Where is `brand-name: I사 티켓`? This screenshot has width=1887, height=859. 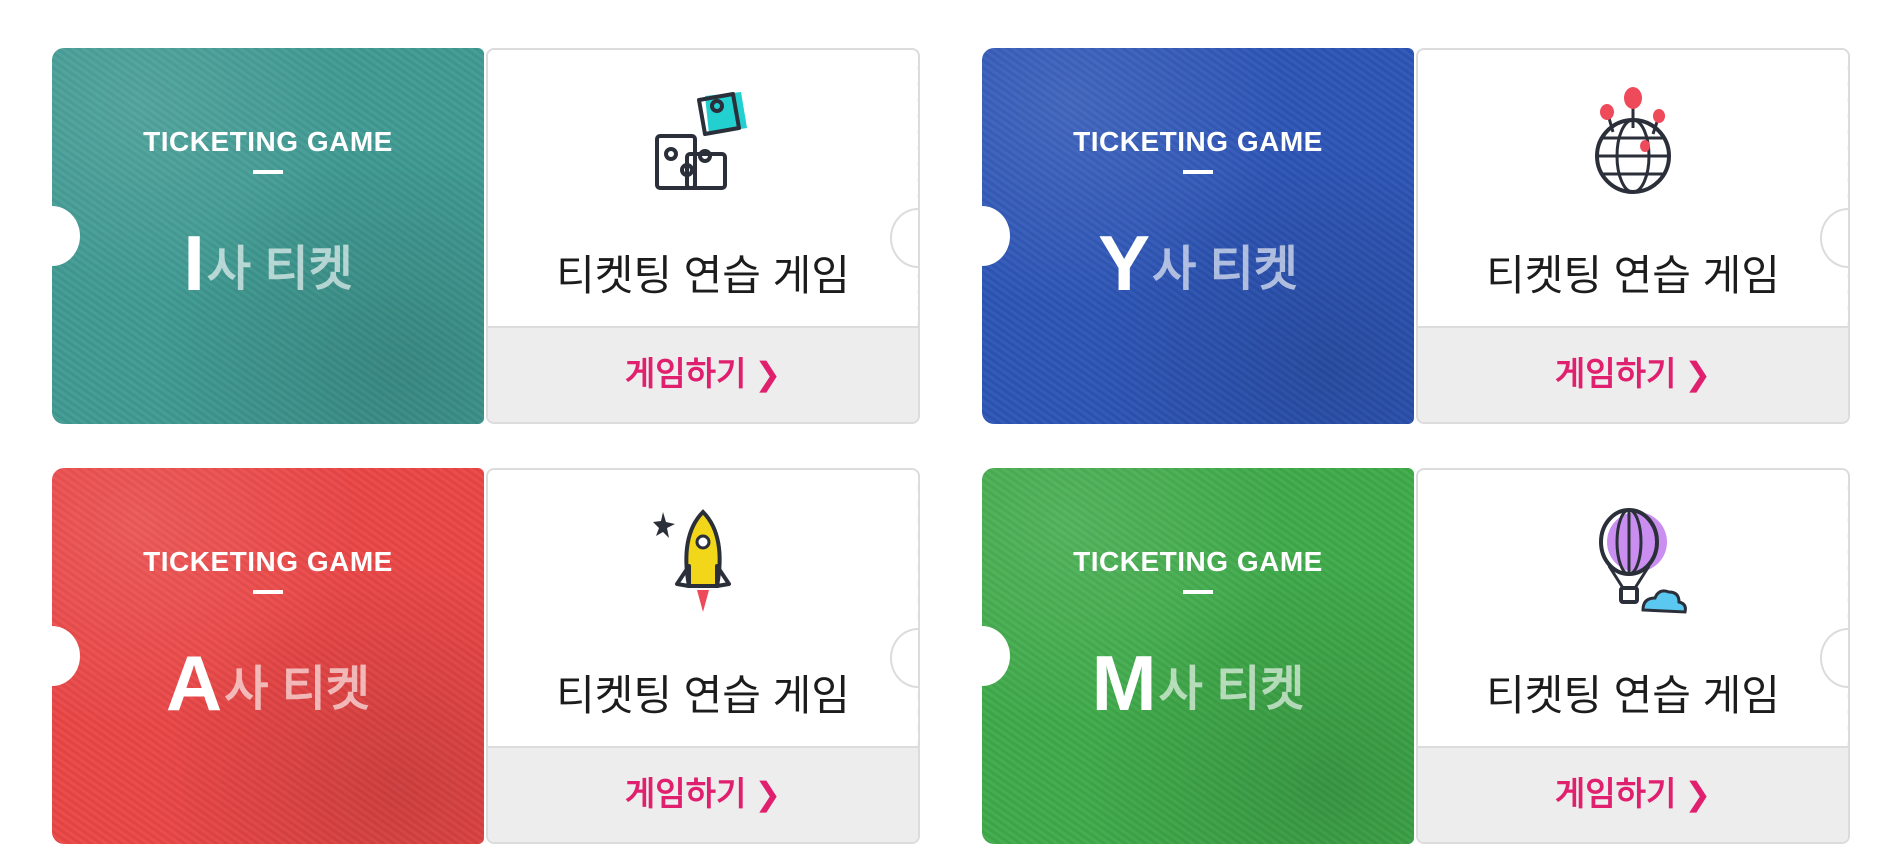 brand-name: I사 티켓 is located at coordinates (268, 263).